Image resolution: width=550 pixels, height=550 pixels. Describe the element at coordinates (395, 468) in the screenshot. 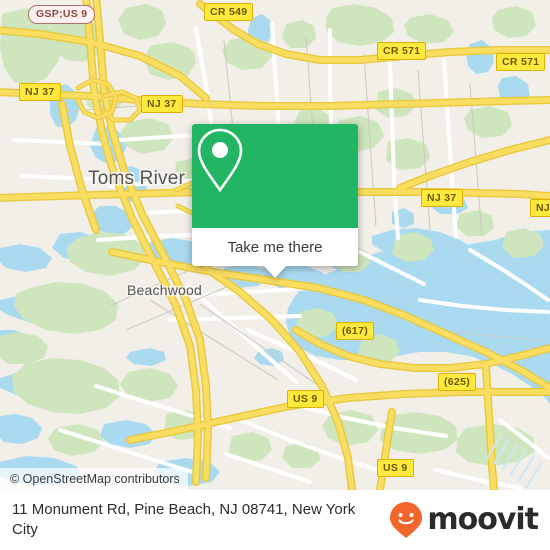

I see `road-shield-us9-south: US 9` at that location.